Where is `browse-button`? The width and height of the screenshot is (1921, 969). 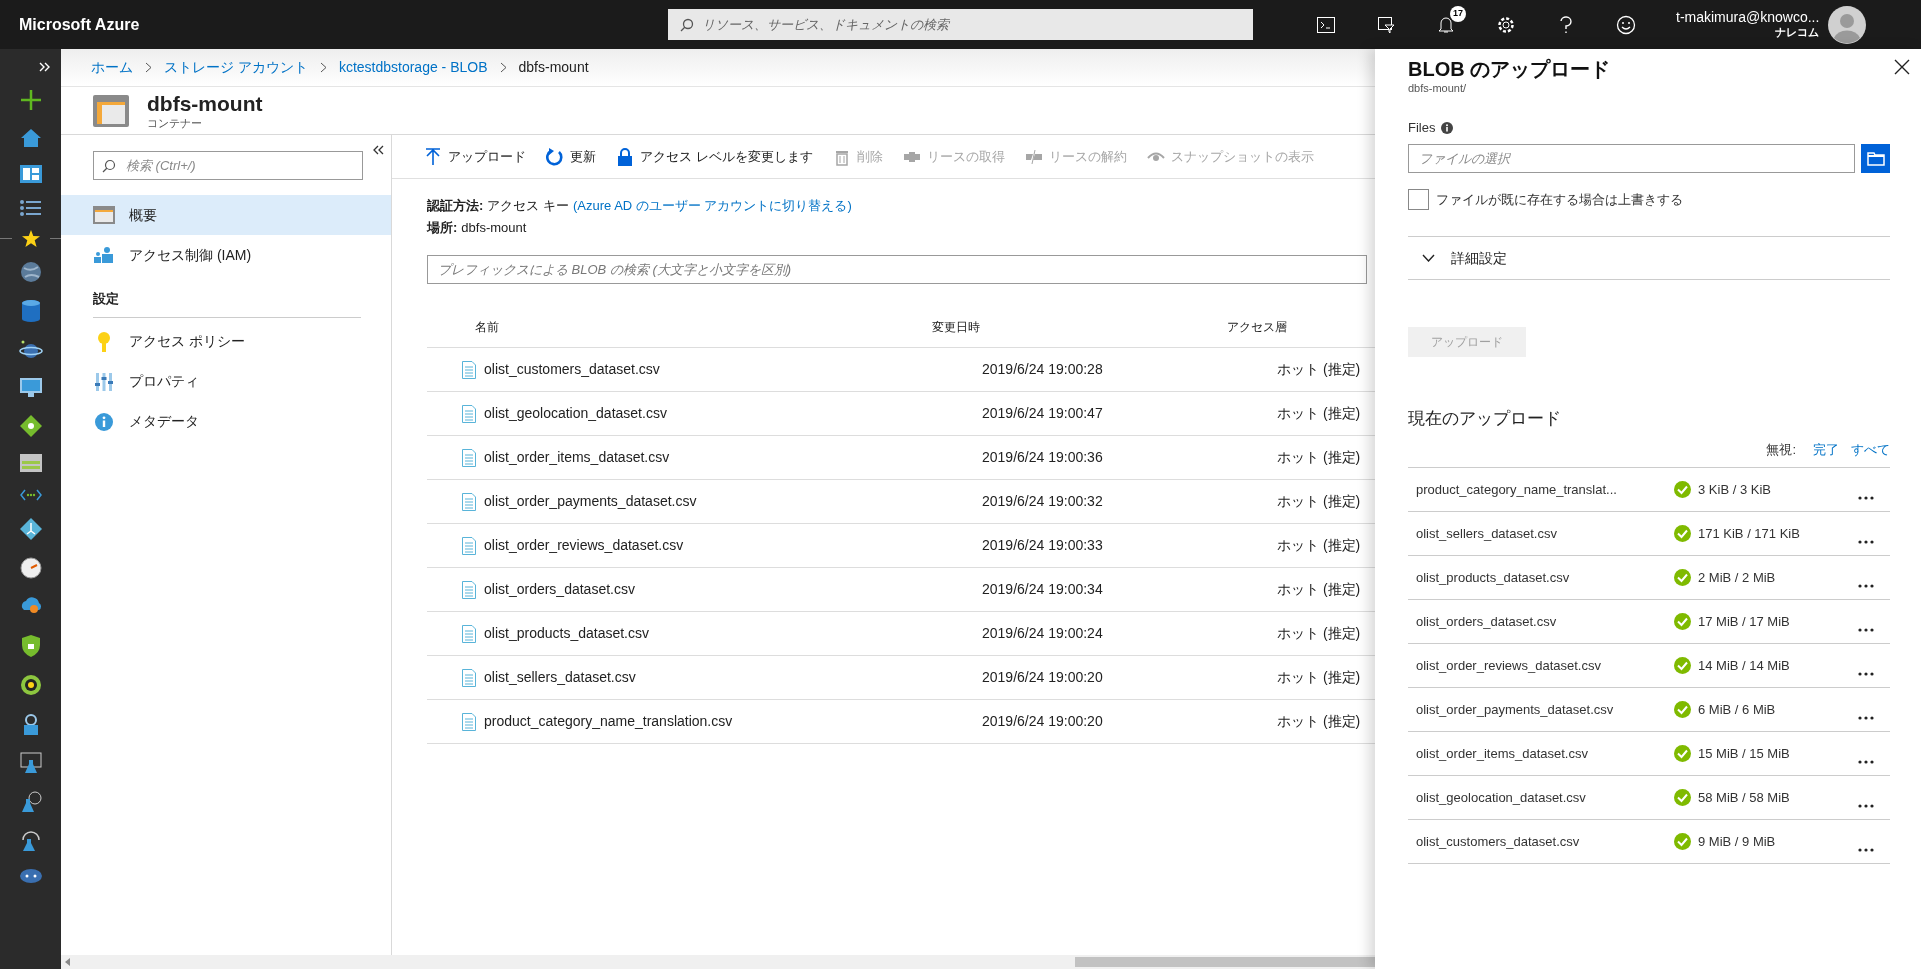
browse-button is located at coordinates (1875, 159).